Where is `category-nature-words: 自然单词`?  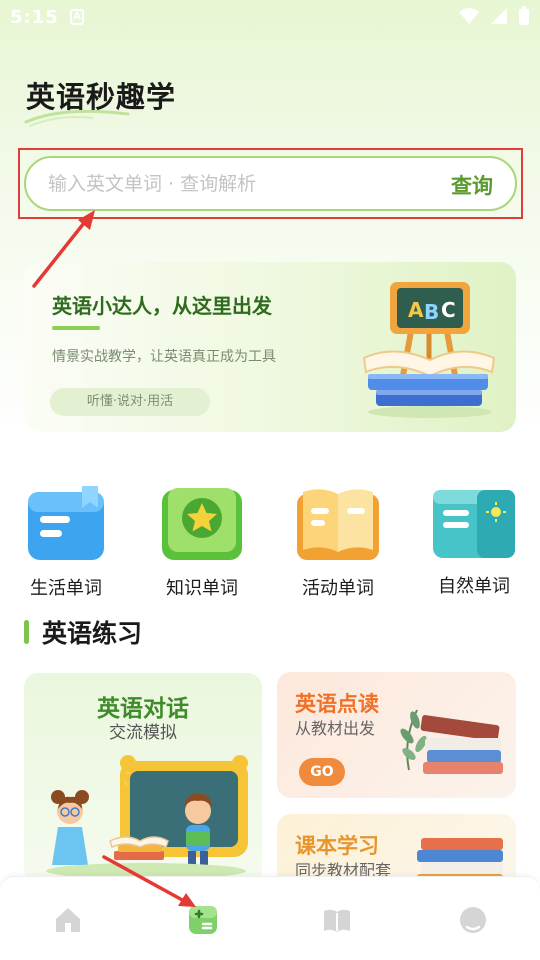
category-nature-words: 自然单词 is located at coordinates (474, 542).